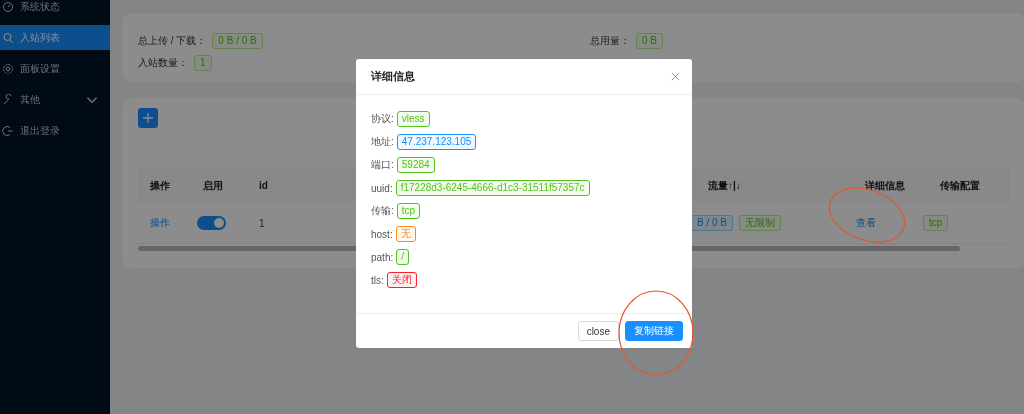 The image size is (1024, 414). I want to click on close-button: close, so click(598, 331).